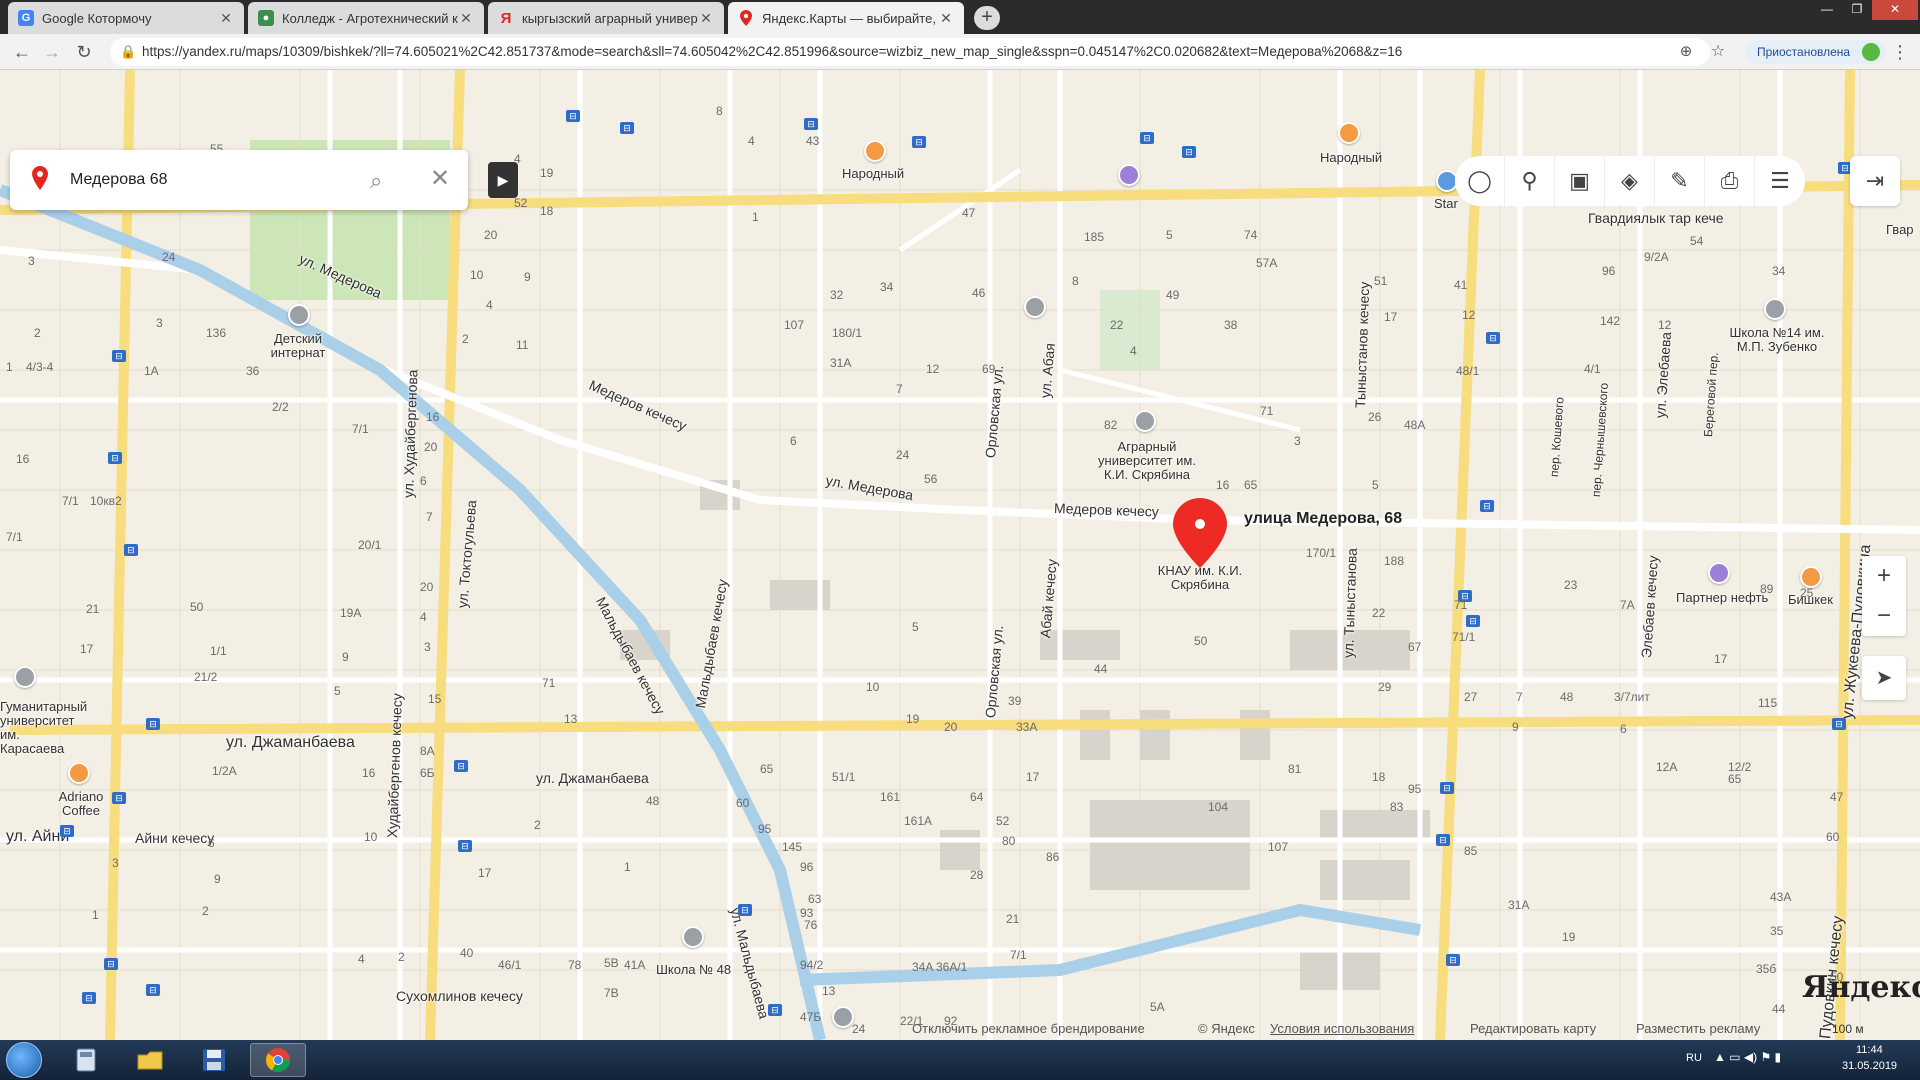 Image resolution: width=1920 pixels, height=1080 pixels. What do you see at coordinates (1735, 779) in the screenshot?
I see `house-number: 65` at bounding box center [1735, 779].